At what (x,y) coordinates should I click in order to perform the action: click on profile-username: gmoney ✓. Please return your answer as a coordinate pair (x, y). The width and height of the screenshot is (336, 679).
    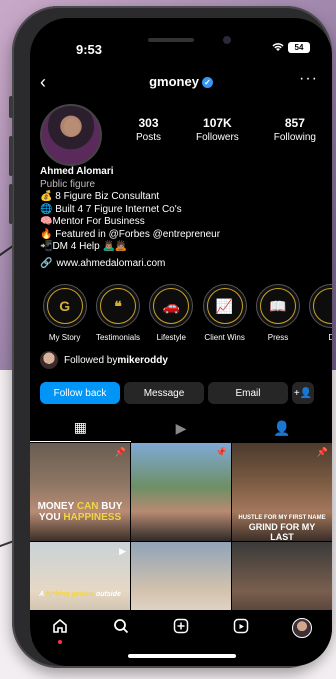
    Looking at the image, I should click on (181, 81).